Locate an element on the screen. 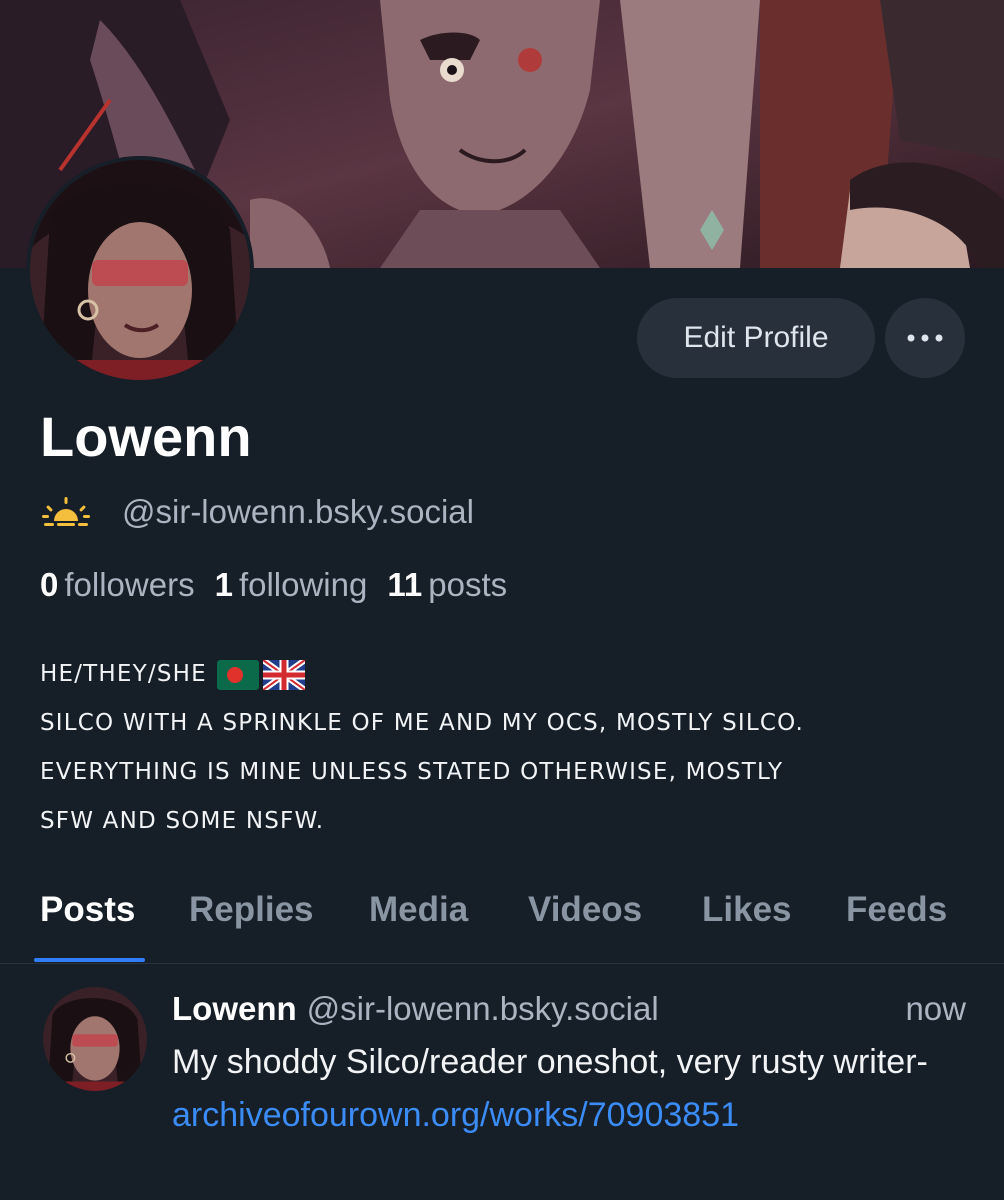 The height and width of the screenshot is (1200, 1004). tab-feeds: Feeds is located at coordinates (896, 910).